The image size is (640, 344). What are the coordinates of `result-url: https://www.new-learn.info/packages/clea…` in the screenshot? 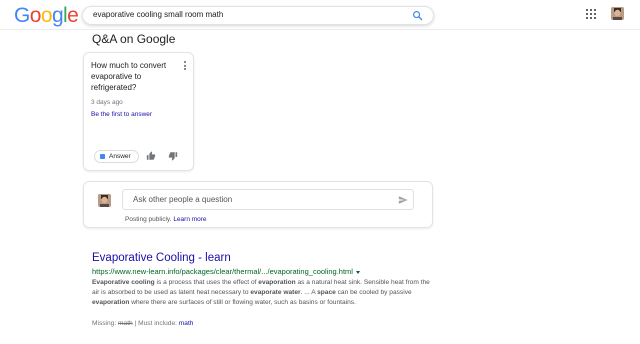 It's located at (226, 271).